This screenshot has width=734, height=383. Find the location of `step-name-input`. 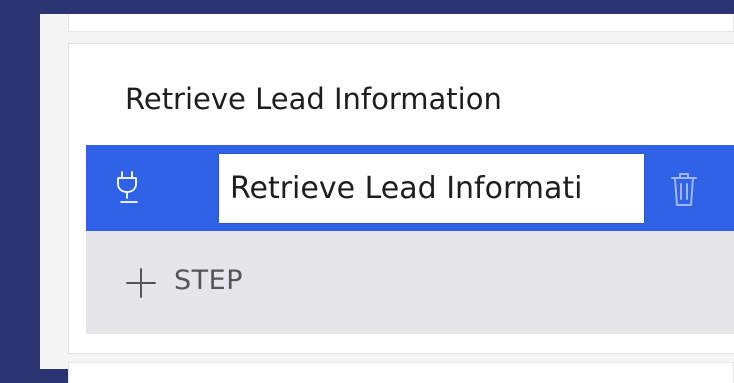

step-name-input is located at coordinates (431, 188).